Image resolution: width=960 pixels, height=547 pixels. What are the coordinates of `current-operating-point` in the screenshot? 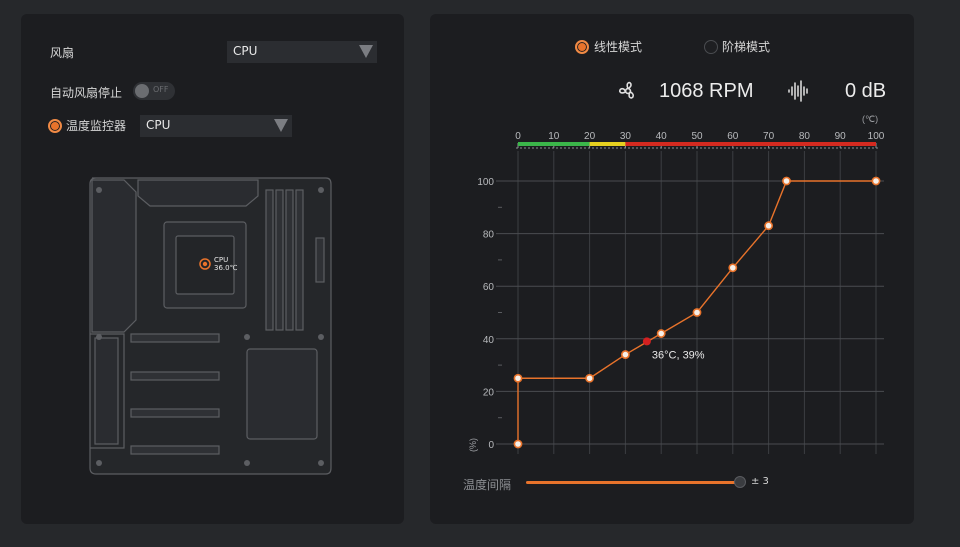 It's located at (646, 341).